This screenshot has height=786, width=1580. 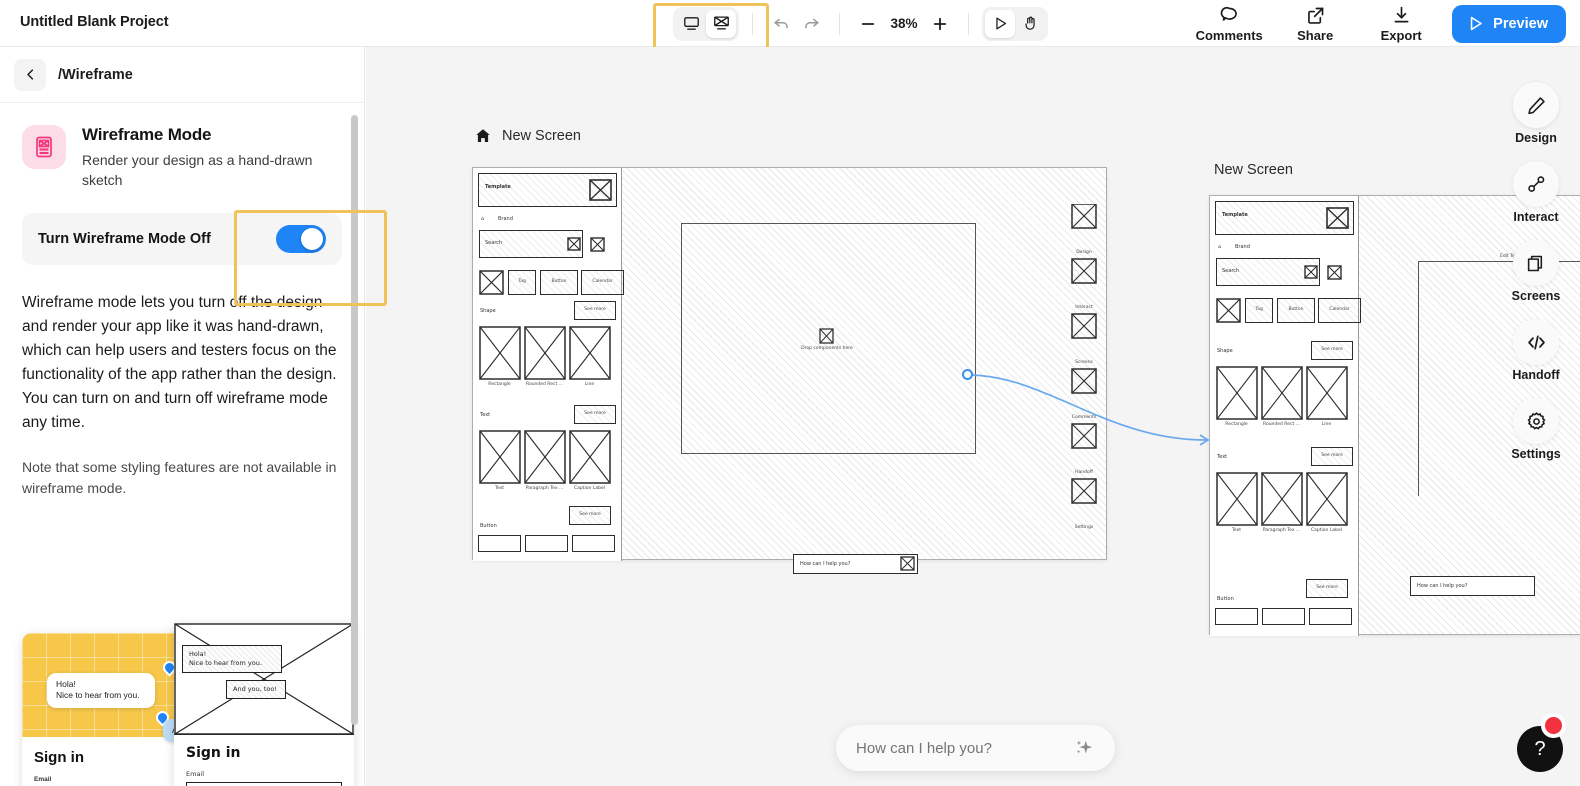 I want to click on wf-chip-0-label: Tag, so click(x=522, y=281).